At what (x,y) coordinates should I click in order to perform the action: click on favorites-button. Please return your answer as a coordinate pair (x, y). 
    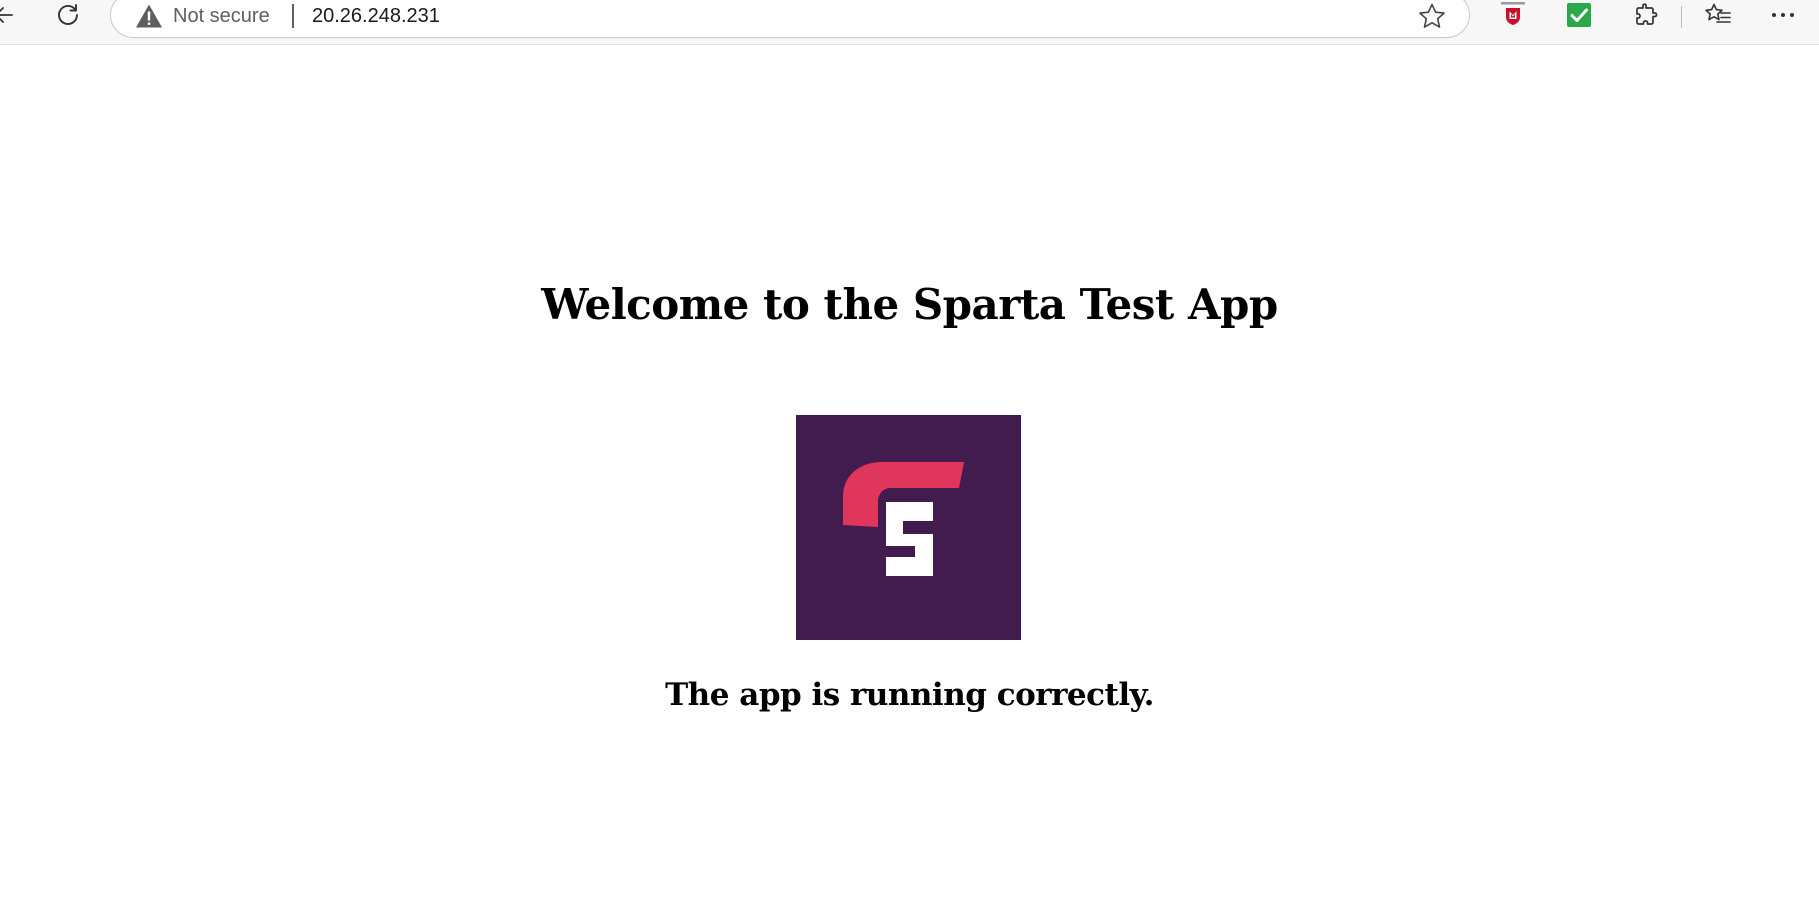
    Looking at the image, I should click on (1718, 15).